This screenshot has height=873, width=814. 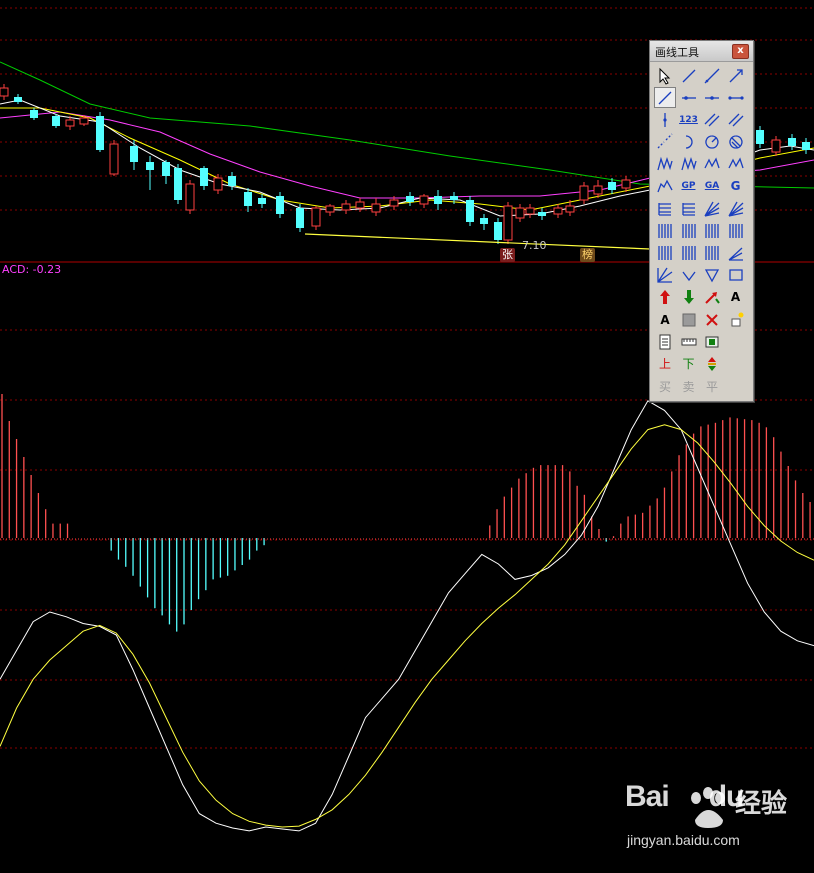 I want to click on cycle-lines-icon, so click(x=689, y=230).